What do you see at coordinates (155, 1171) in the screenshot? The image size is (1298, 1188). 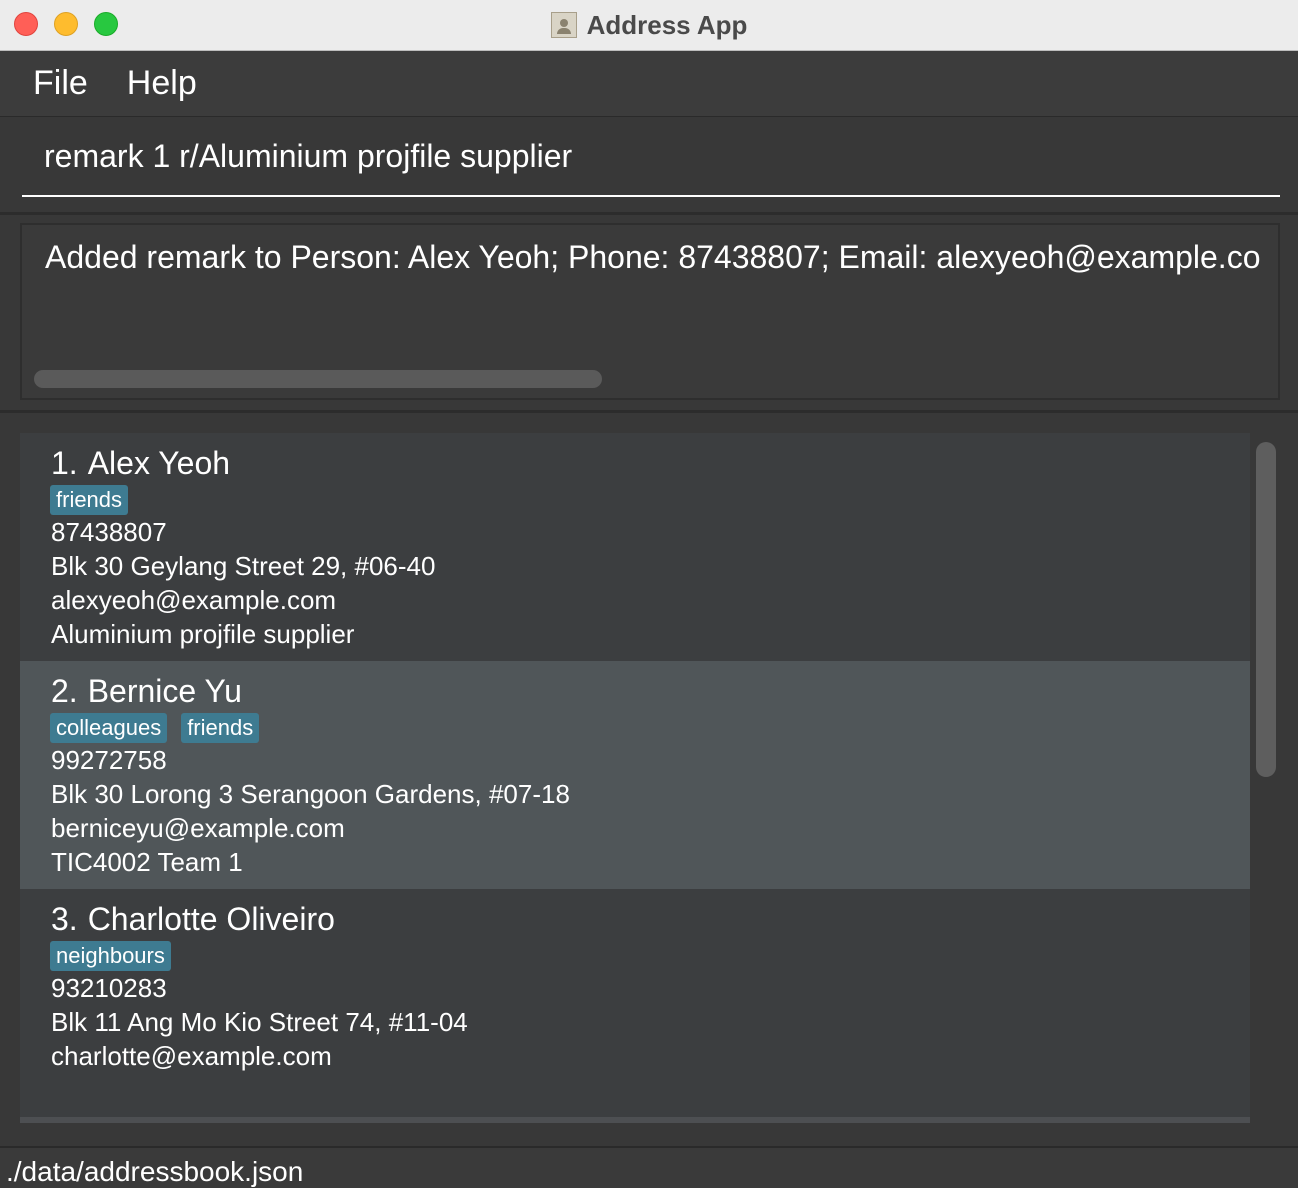 I see `save-location: ./data/addressbook.json` at bounding box center [155, 1171].